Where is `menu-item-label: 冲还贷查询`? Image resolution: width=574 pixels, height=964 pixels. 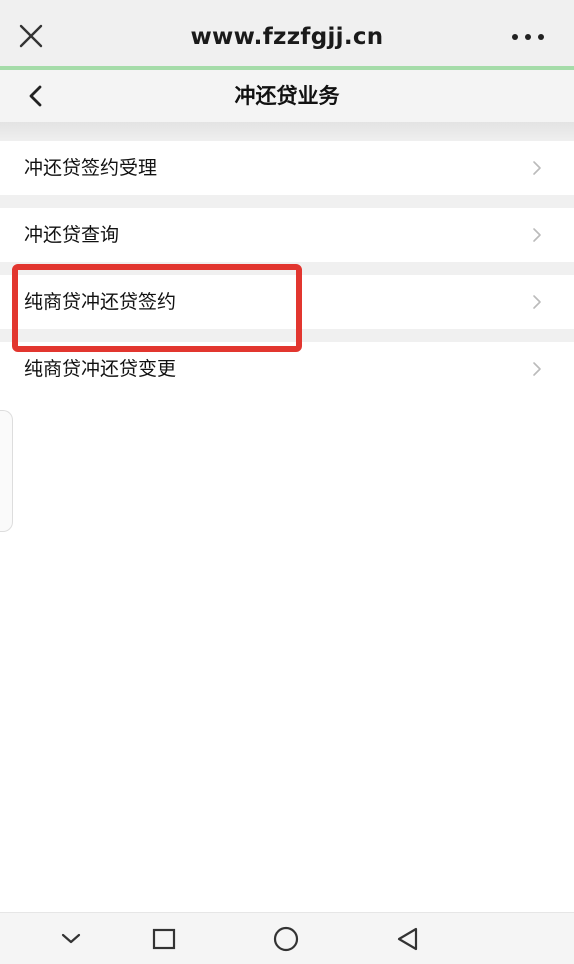
menu-item-label: 冲还贷查询 is located at coordinates (72, 235).